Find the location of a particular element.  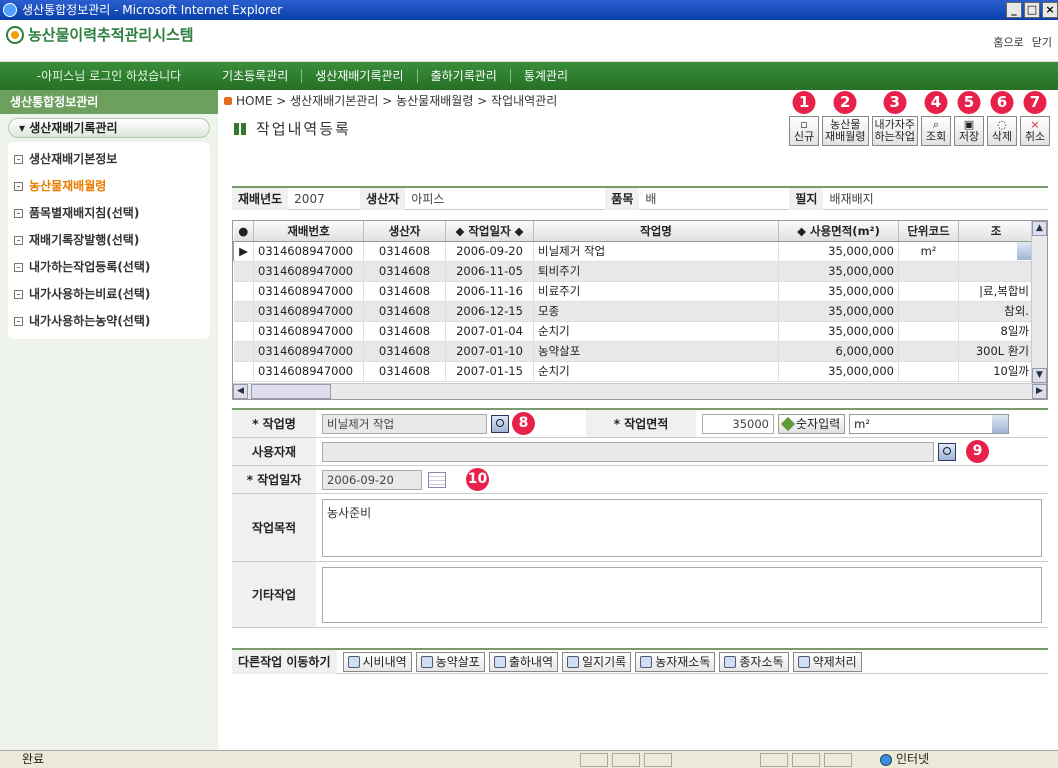

scroll-right-icon: ▶ is located at coordinates (1039, 391).